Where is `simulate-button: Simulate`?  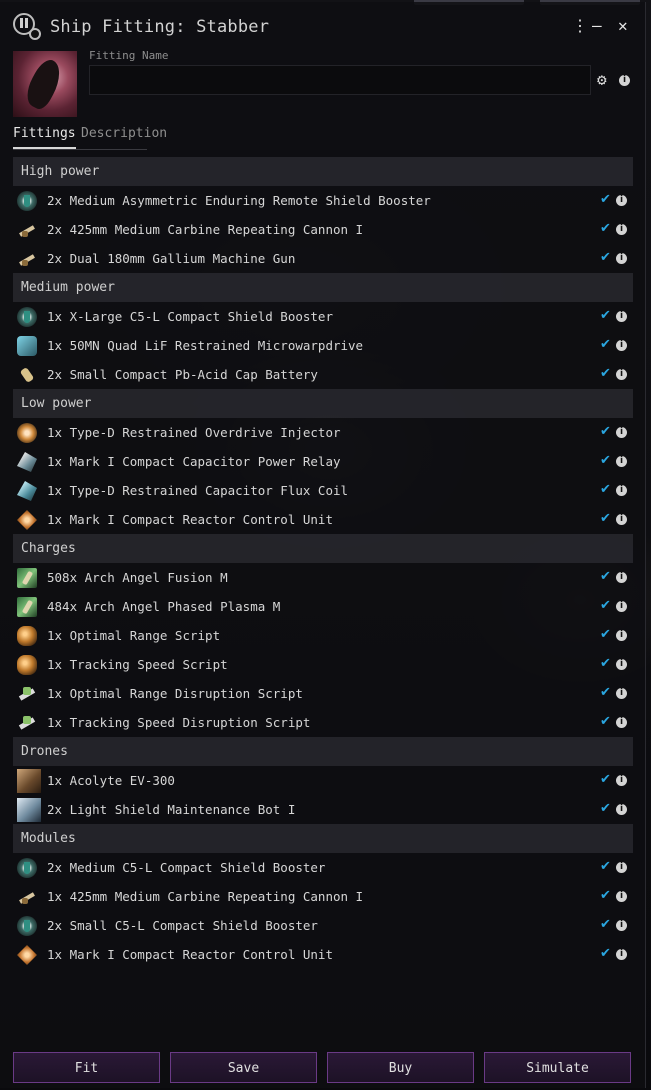
simulate-button: Simulate is located at coordinates (557, 1067).